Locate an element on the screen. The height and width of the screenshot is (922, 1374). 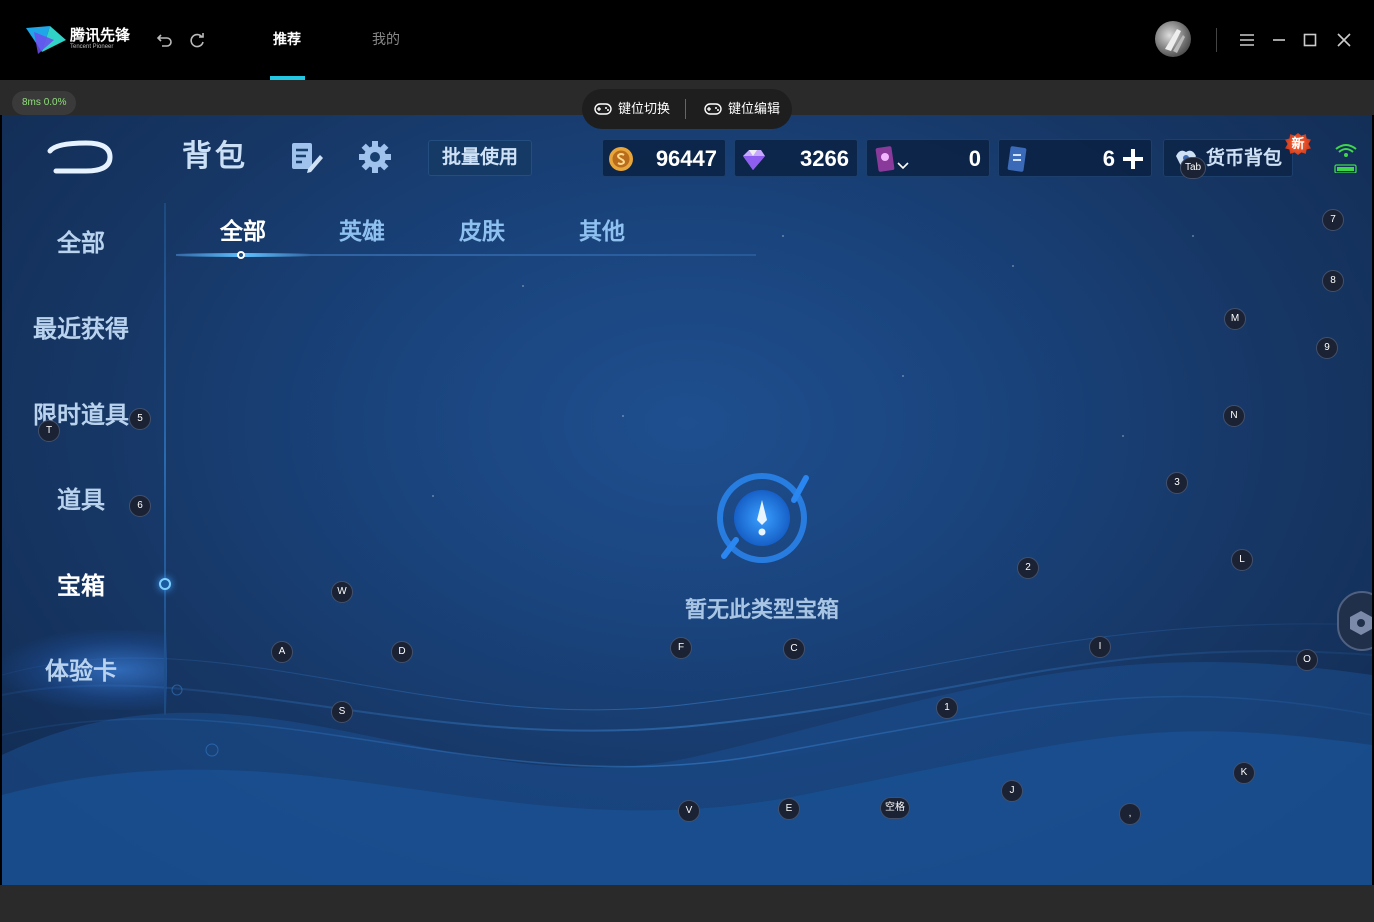
tab-mine: 我的 is located at coordinates (386, 39).